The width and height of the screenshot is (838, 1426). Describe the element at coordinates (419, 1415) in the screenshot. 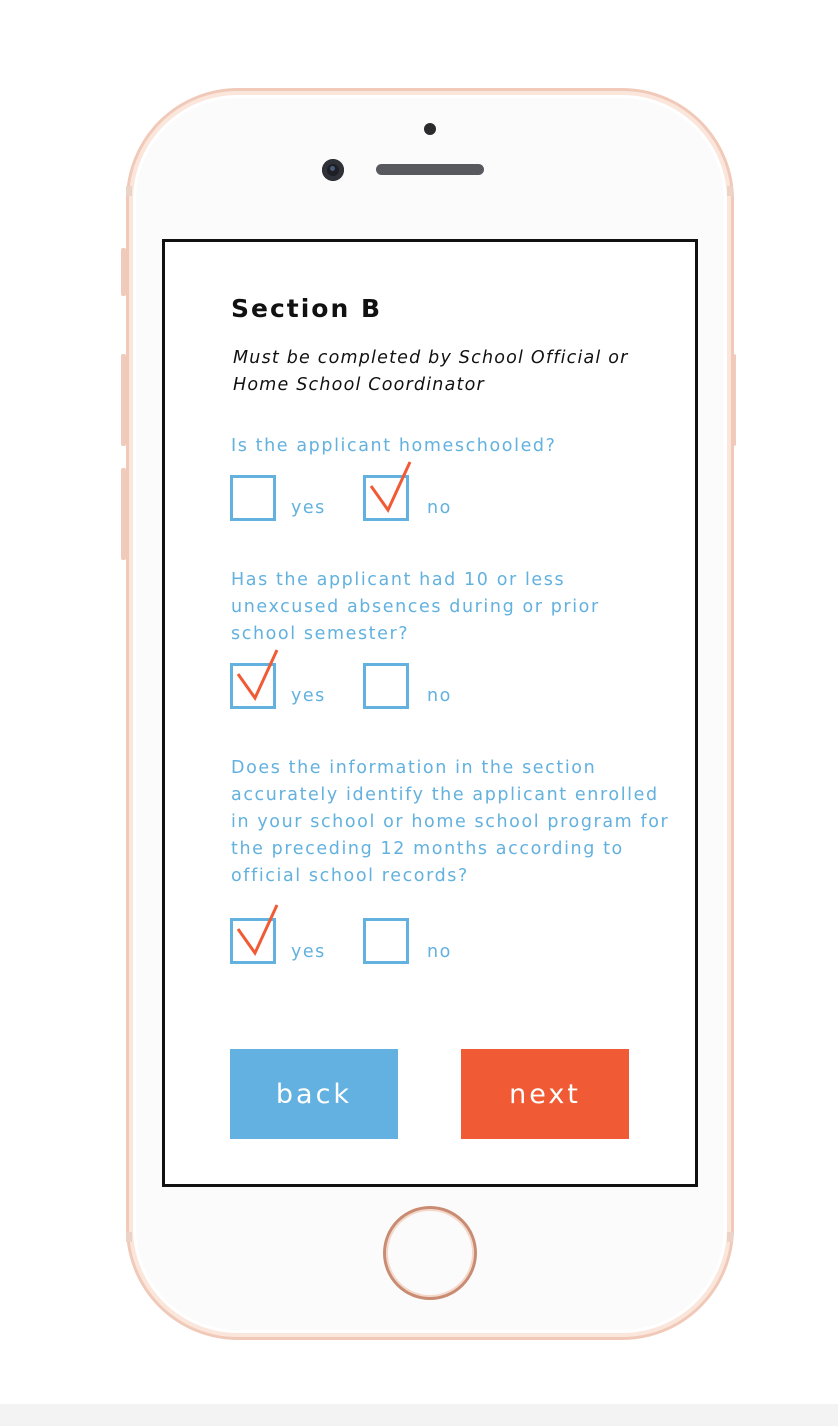

I see `page-bottom-strip` at that location.